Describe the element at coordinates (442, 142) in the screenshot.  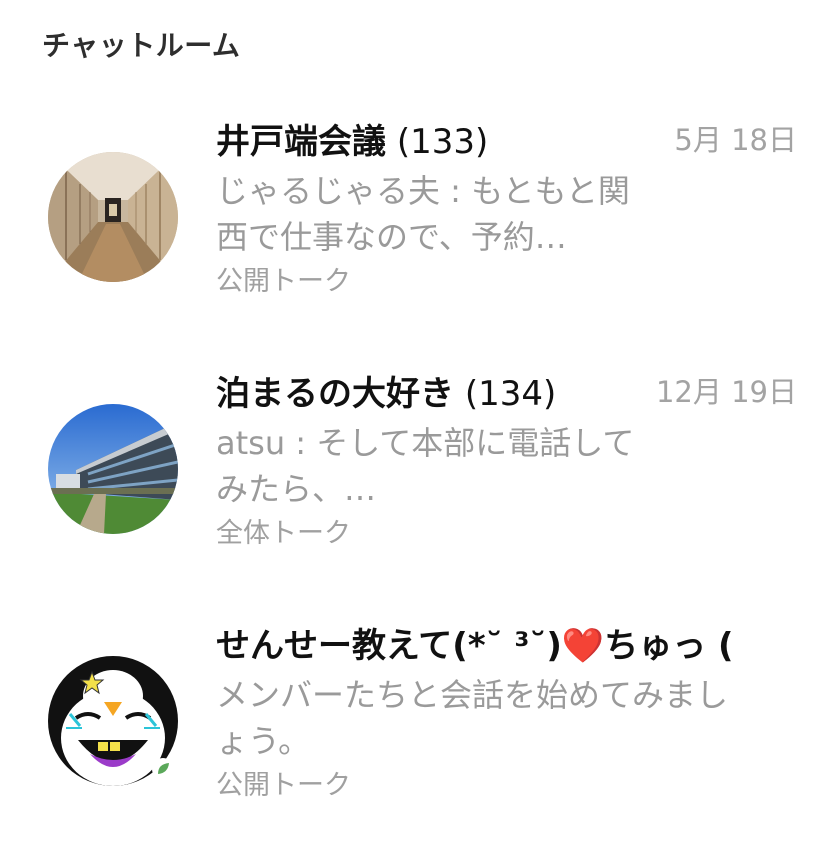
I see `member-count: (133)` at that location.